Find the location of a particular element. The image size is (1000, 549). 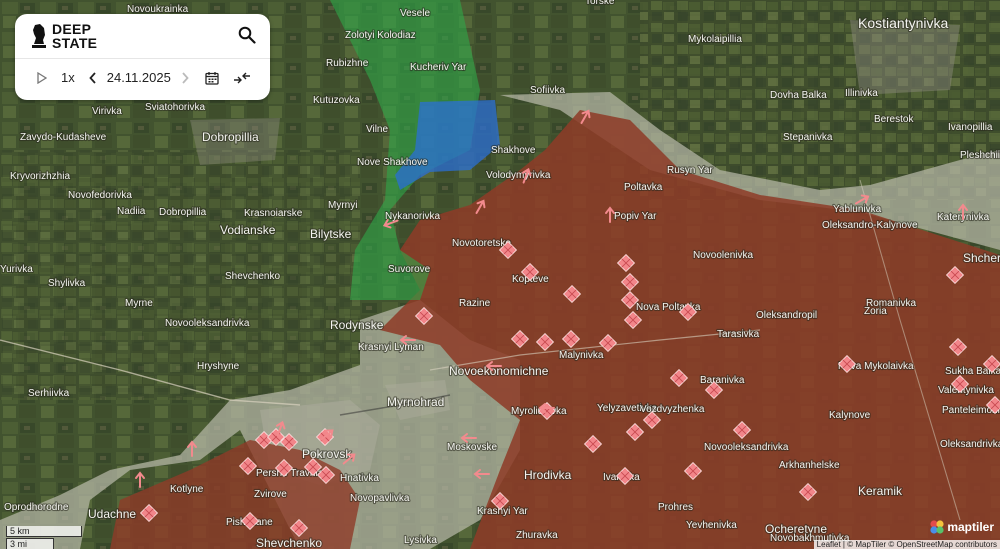

place-label: Oprodhorodne is located at coordinates (36, 507).